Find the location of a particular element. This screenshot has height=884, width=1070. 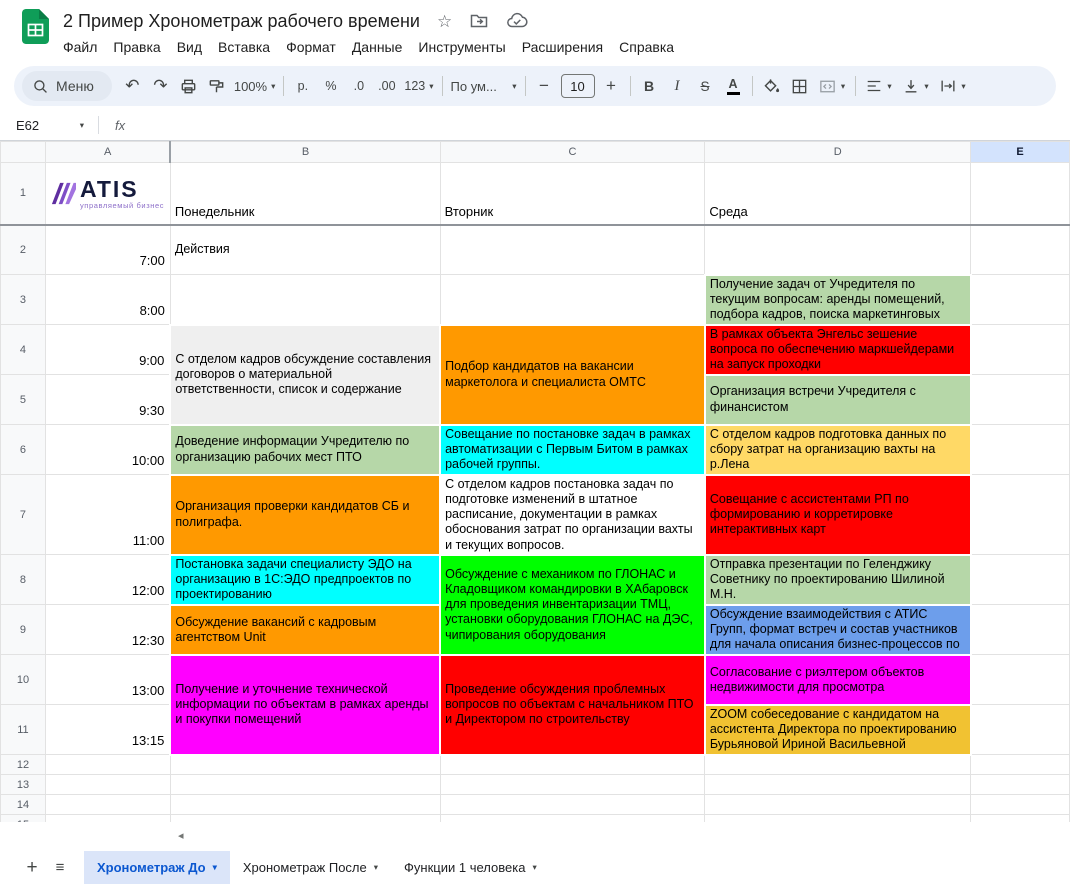

cell-A9: 12:30 is located at coordinates (107, 630).